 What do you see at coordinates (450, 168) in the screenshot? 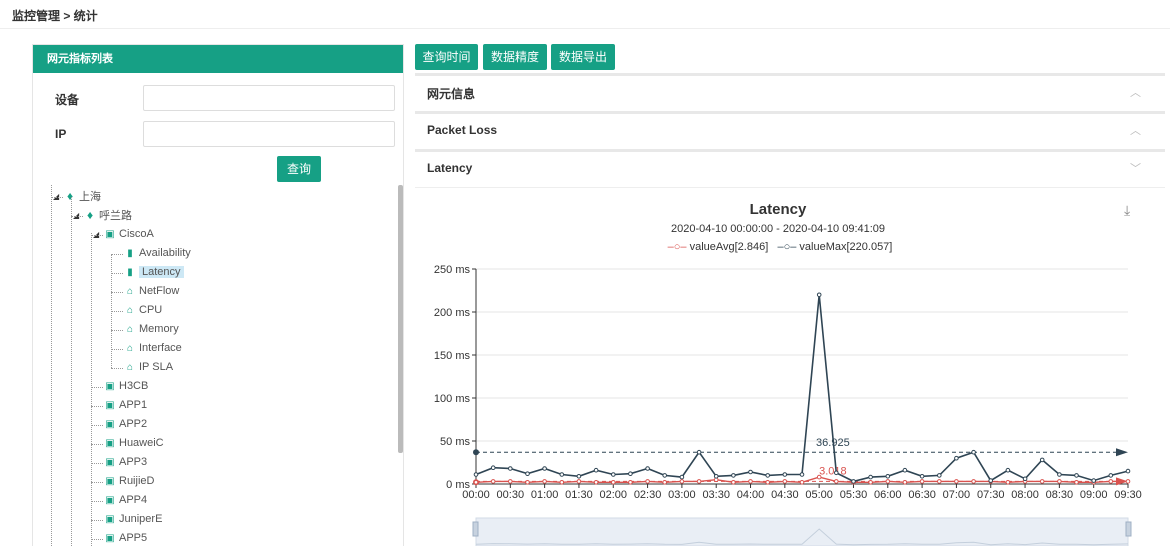
I see `accordion-latency-title: Latency` at bounding box center [450, 168].